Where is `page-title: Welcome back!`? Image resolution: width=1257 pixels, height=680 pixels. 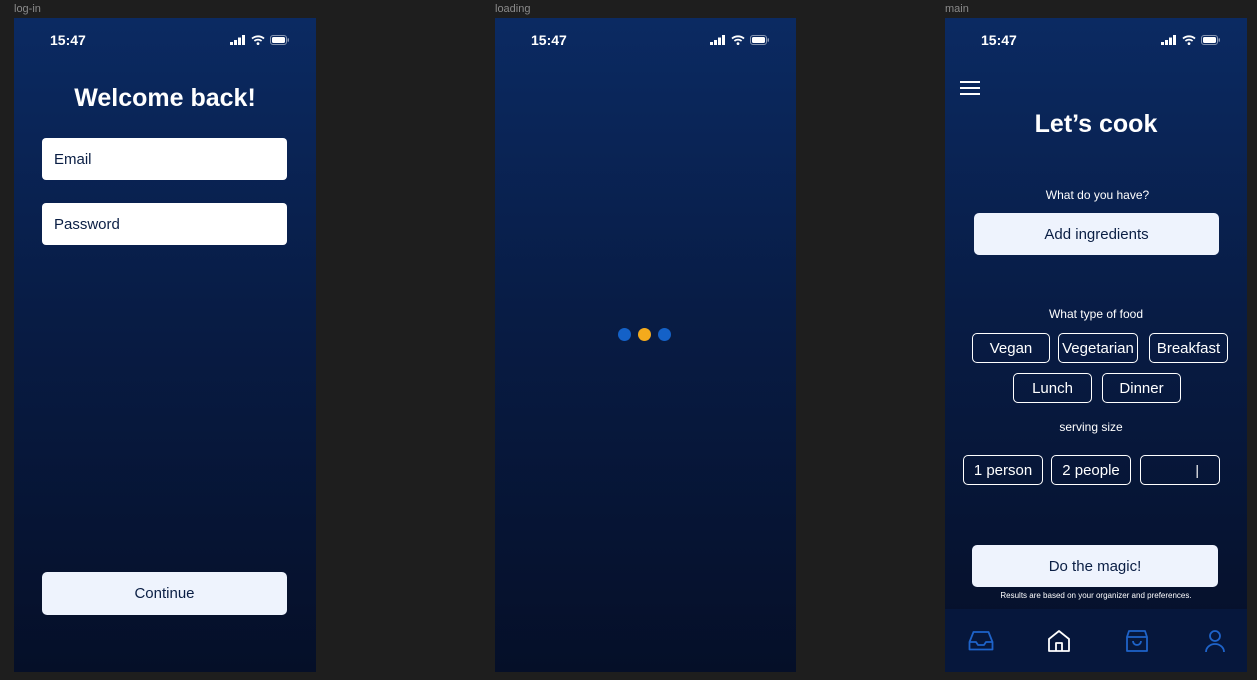 page-title: Welcome back! is located at coordinates (165, 98).